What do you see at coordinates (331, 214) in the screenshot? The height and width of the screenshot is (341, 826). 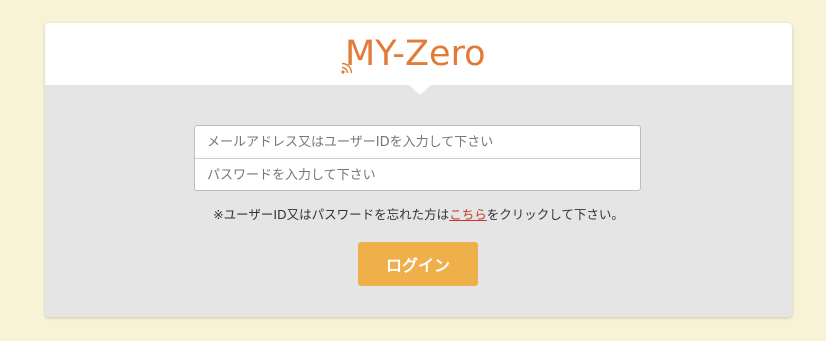 I see `forgot-note-prefix: ※ユーザーID又はパスワードを忘れた方は` at bounding box center [331, 214].